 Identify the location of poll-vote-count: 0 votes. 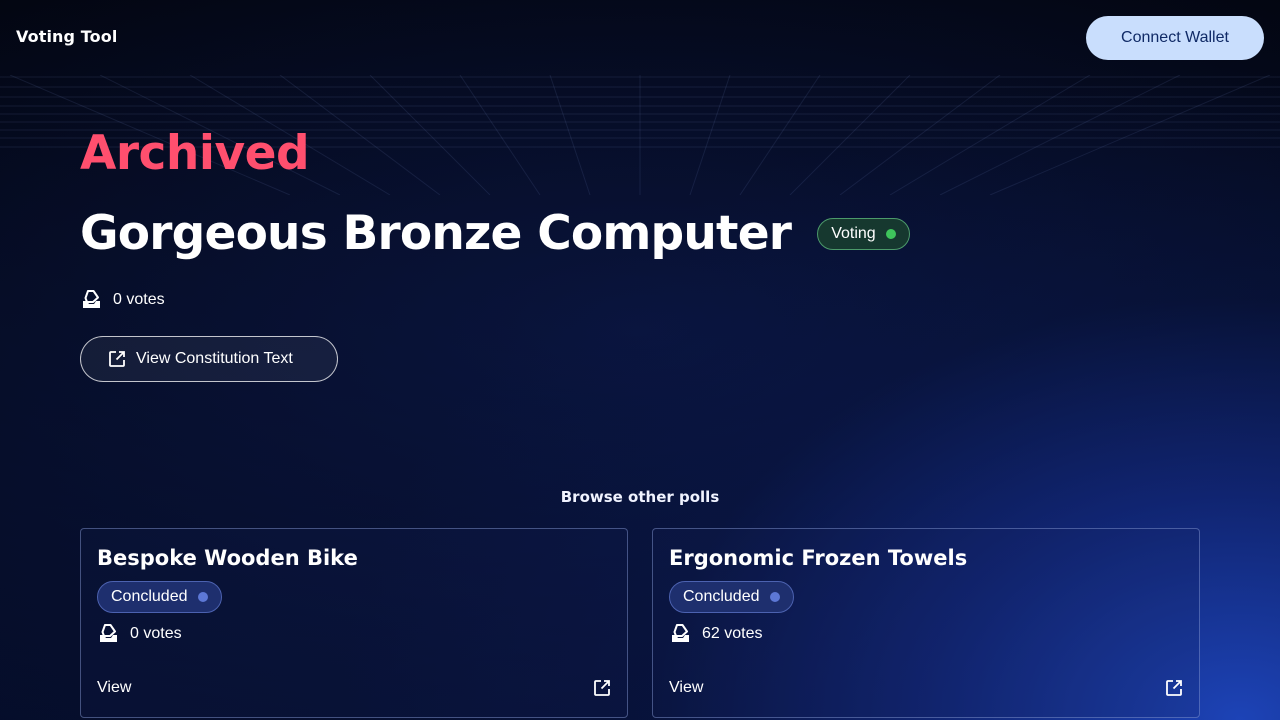
(123, 299).